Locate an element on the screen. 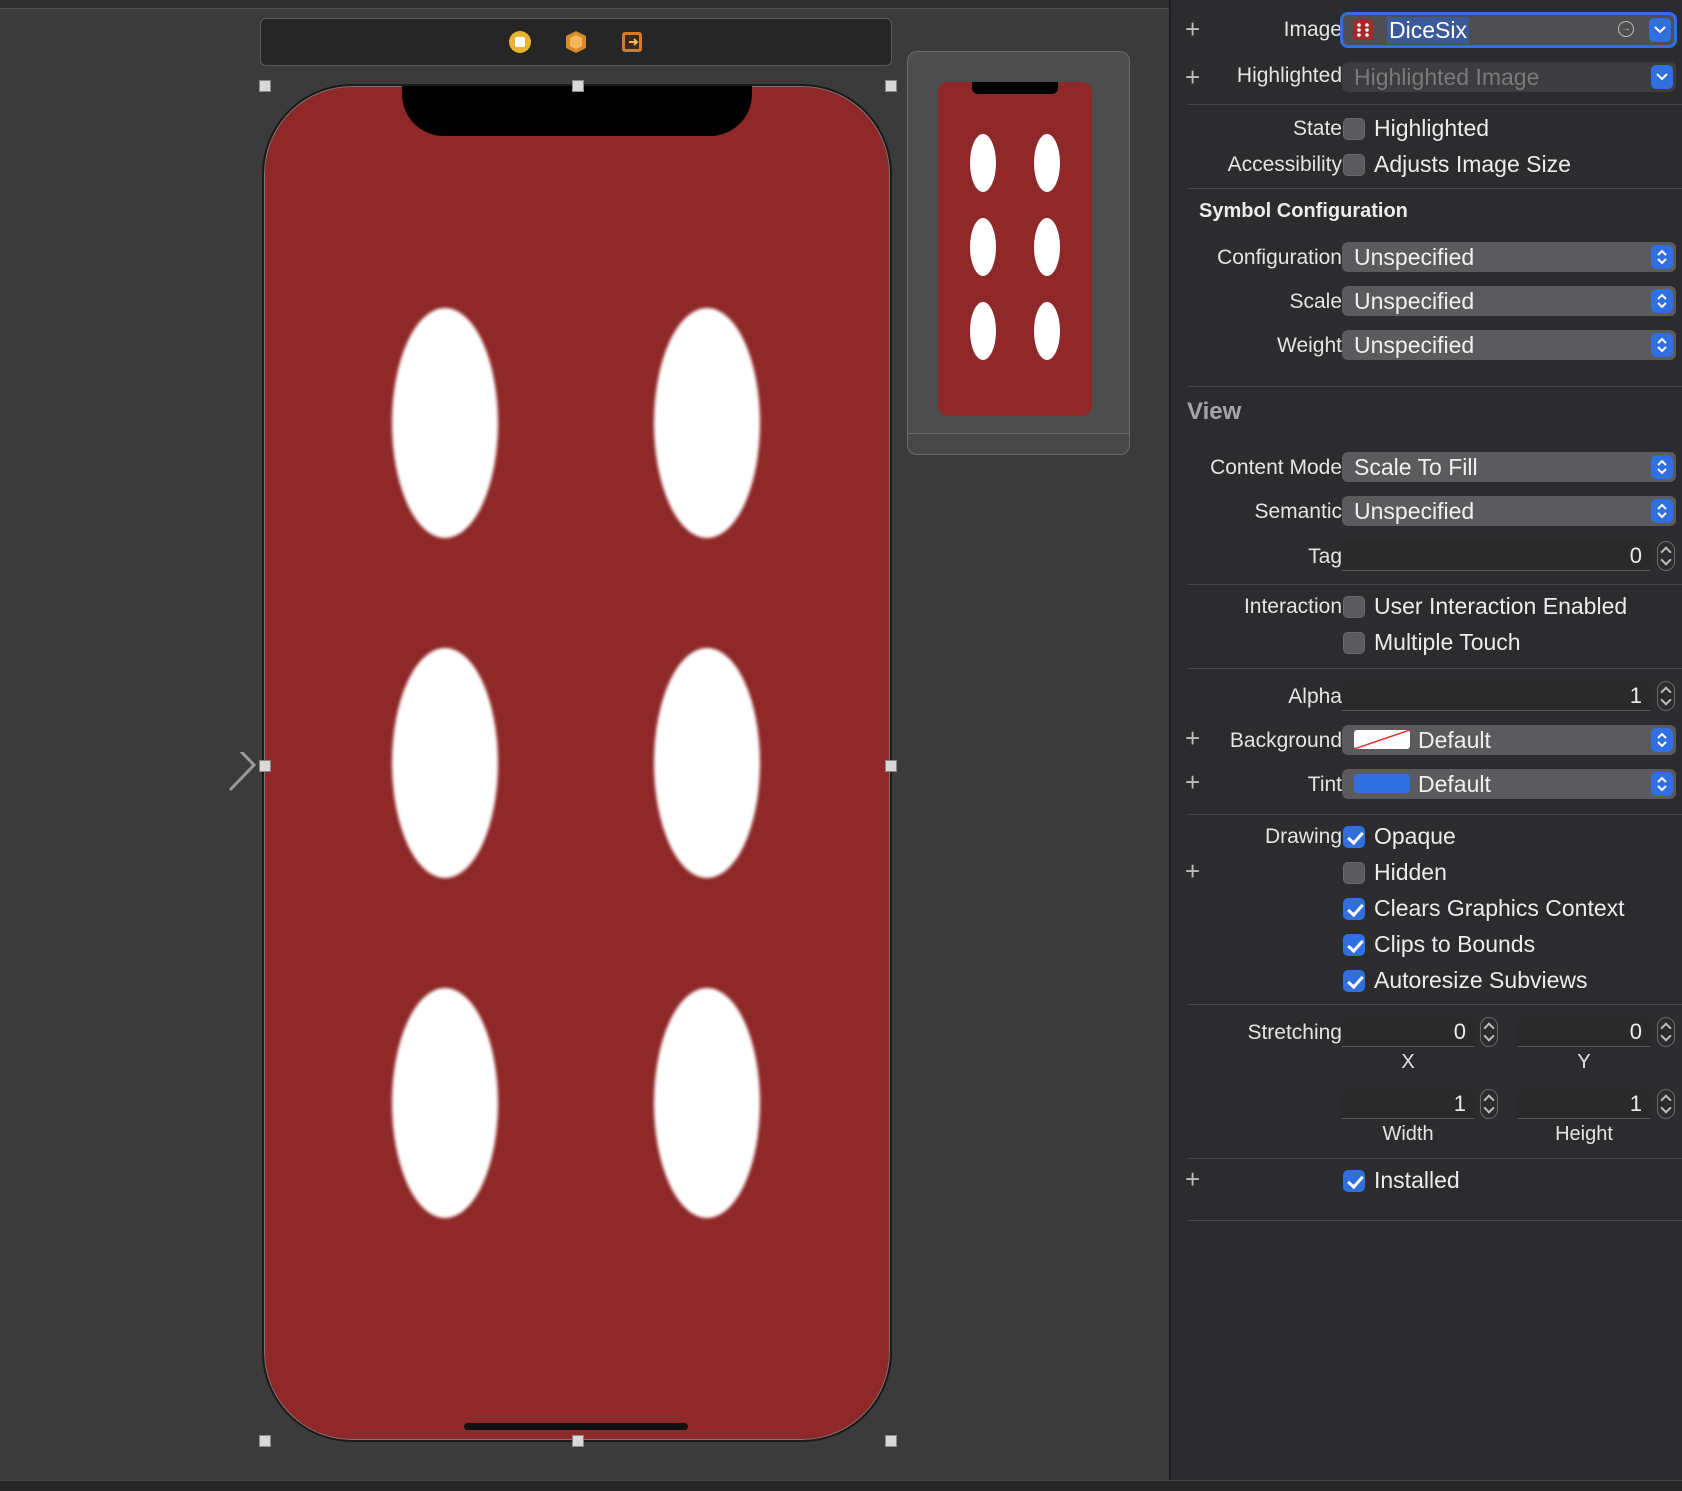 The image size is (1682, 1491). stretching-y-field: 0 is located at coordinates (1584, 1032).